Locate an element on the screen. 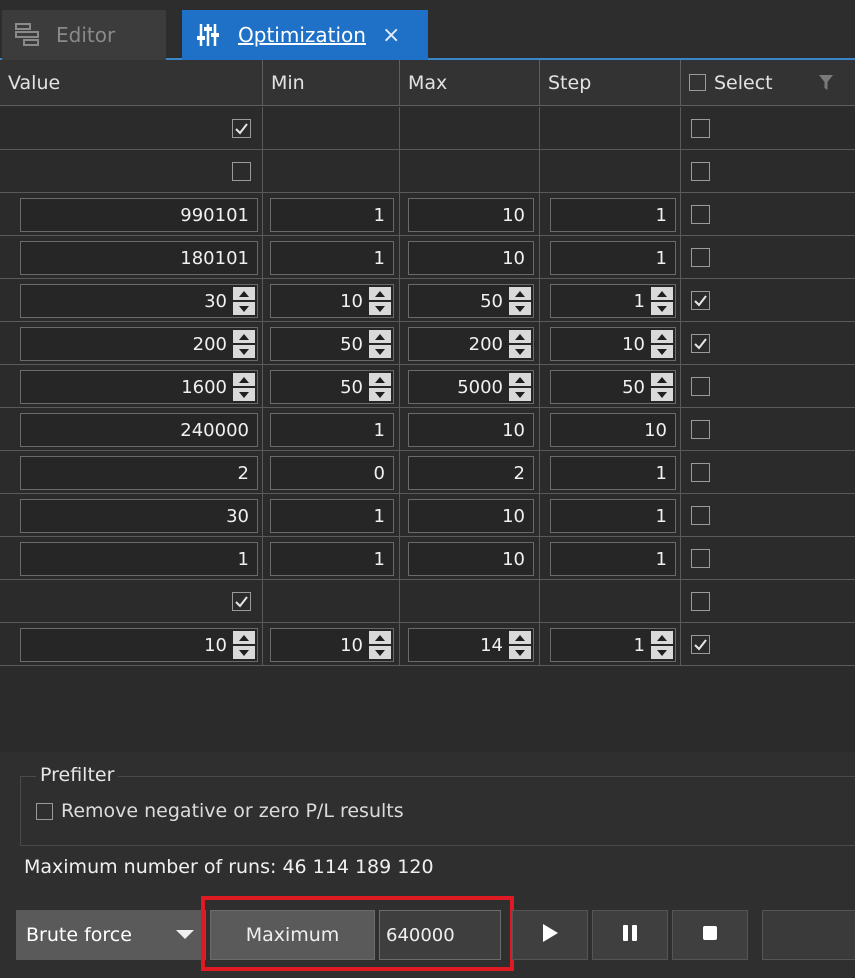 The height and width of the screenshot is (978, 855). column-header-step: Step is located at coordinates (610, 83).